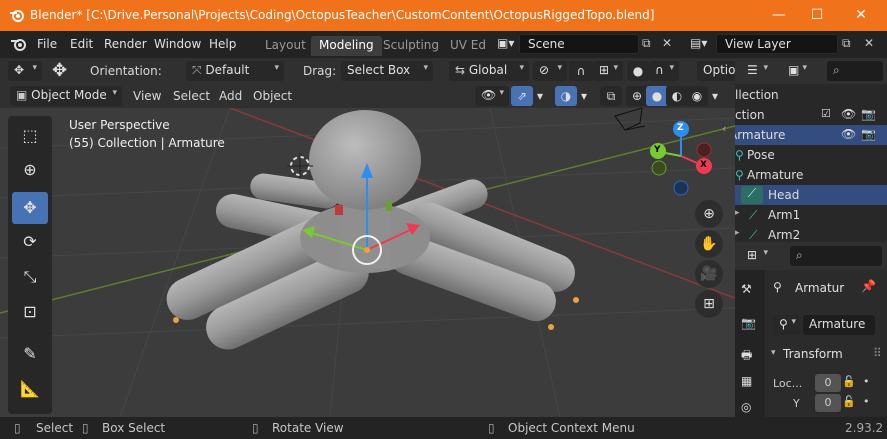  I want to click on tab-modeling: Modeling, so click(346, 46).